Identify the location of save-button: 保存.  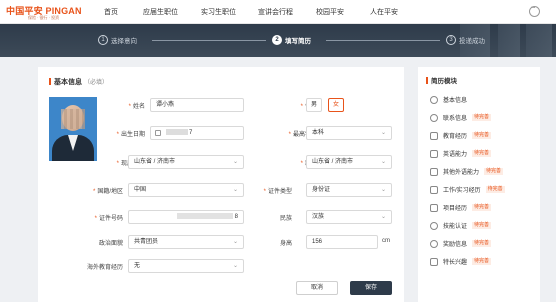
(371, 288).